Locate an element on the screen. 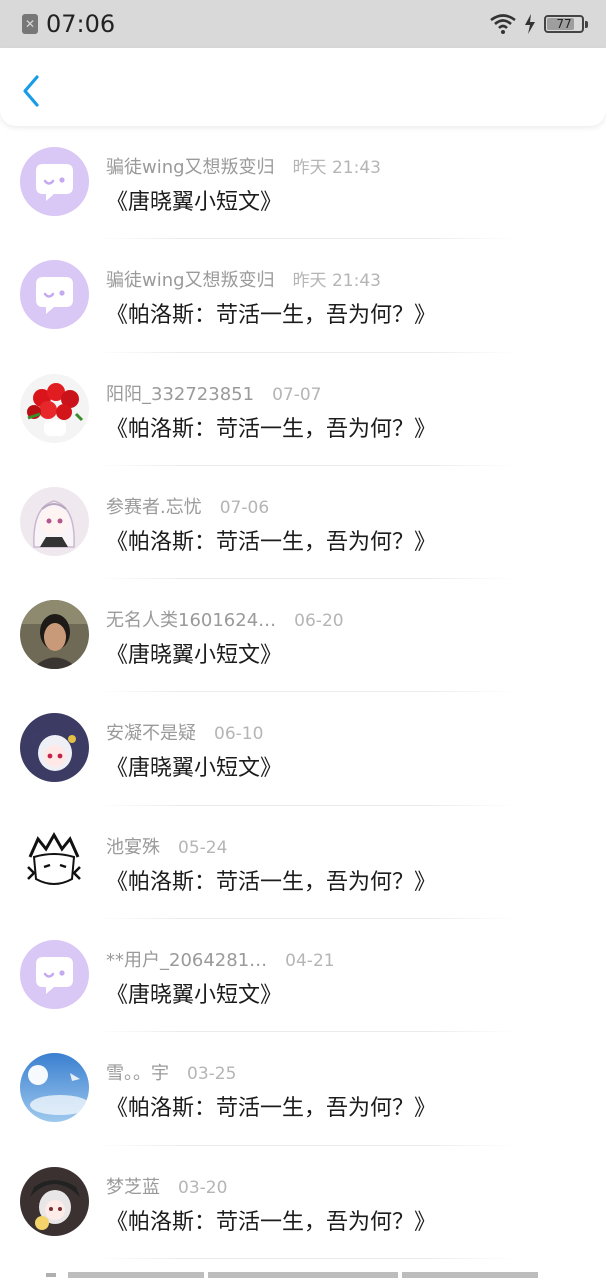 The image size is (606, 1280). timestamp: 07-07 is located at coordinates (297, 394).